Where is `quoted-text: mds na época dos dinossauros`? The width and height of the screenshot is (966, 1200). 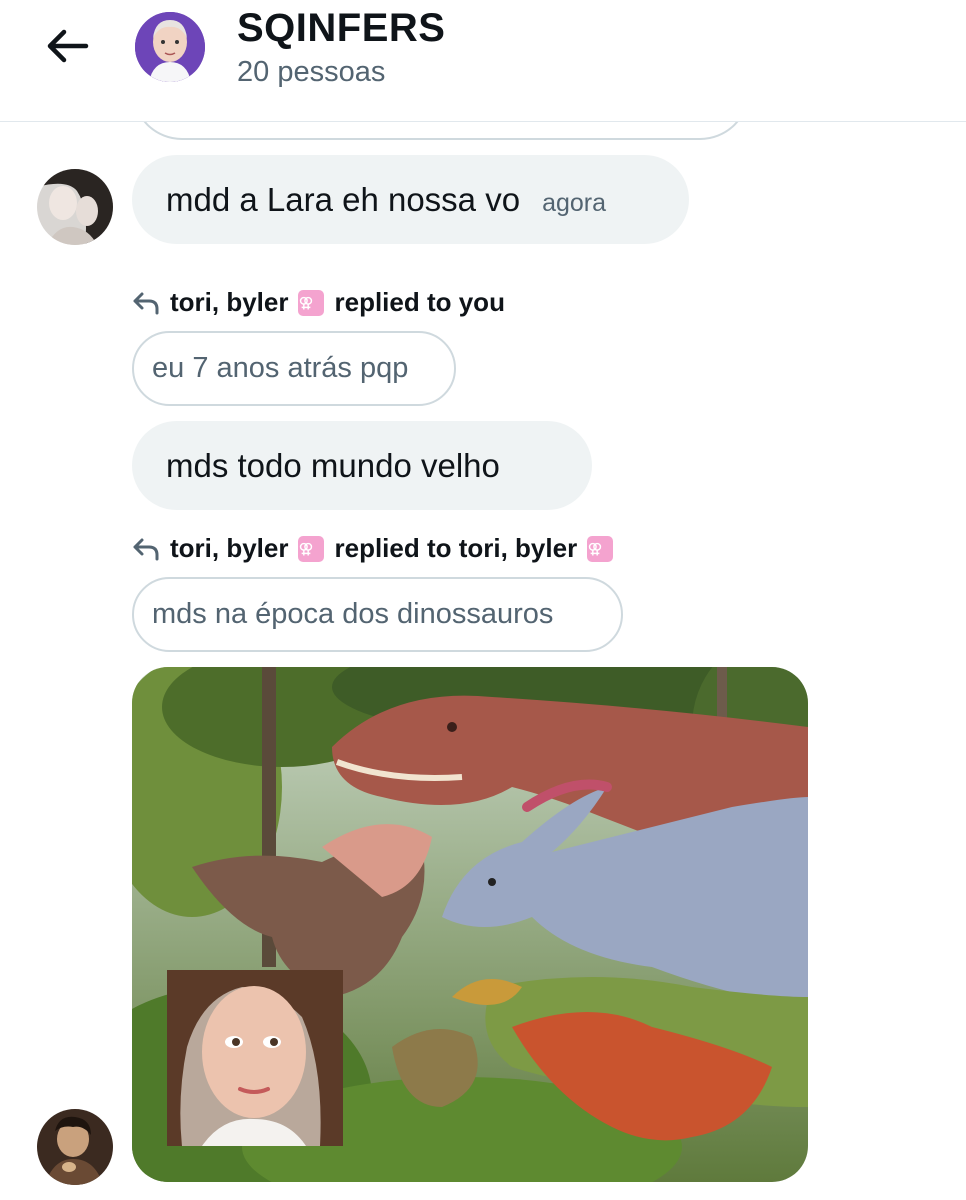
quoted-text: mds na época dos dinossauros is located at coordinates (353, 614).